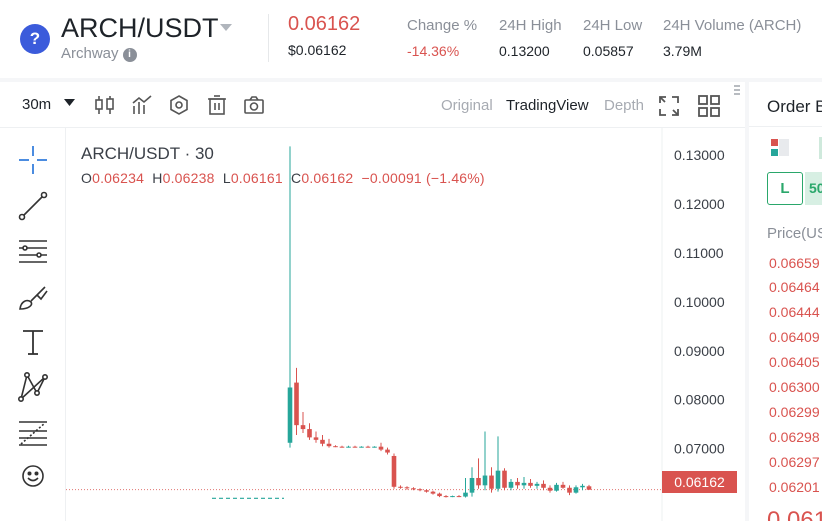 The height and width of the screenshot is (521, 822). I want to click on stat-24h-low: 24H Low 0.05857, so click(612, 38).